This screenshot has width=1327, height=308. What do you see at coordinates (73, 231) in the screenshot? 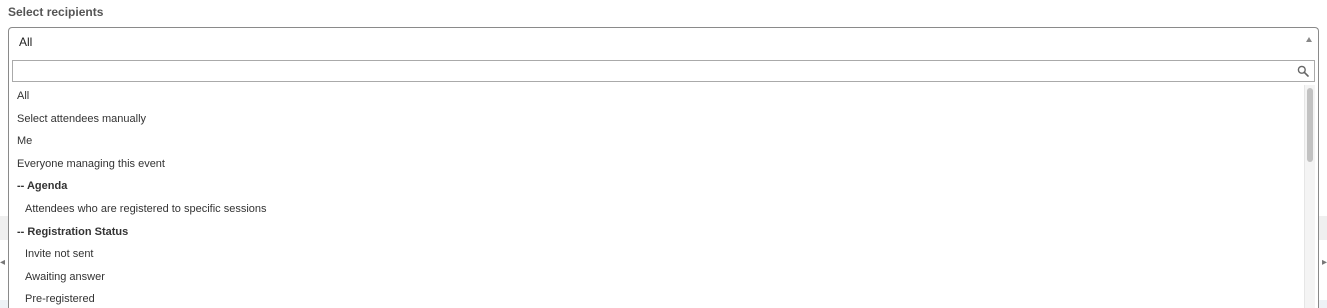
I see `option-group-header: -- Registration Status` at bounding box center [73, 231].